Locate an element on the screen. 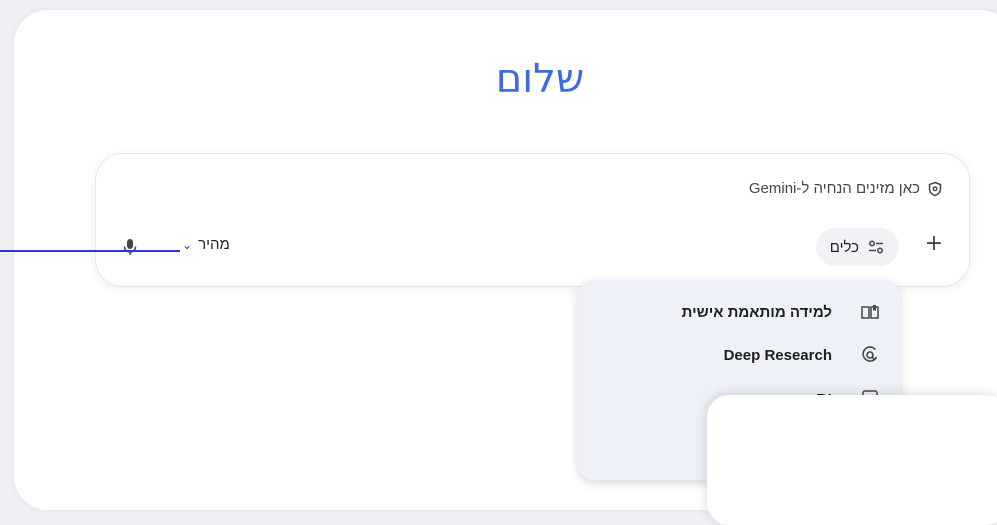 This screenshot has width=997, height=525. add-button: + is located at coordinates (934, 244).